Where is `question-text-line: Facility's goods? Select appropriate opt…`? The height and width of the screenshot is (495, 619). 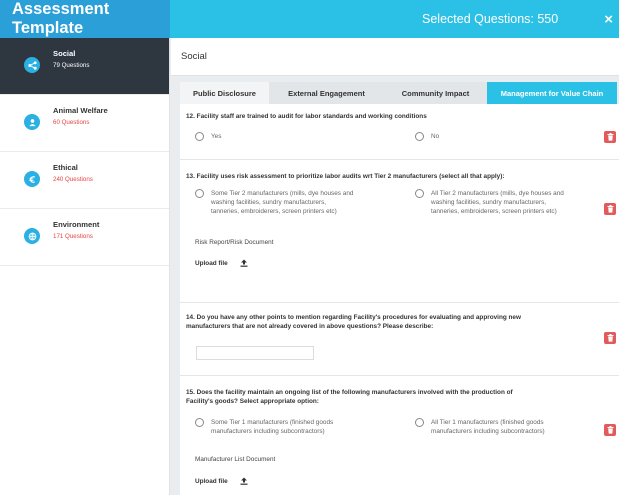
question-text-line: Facility's goods? Select appropriate opt… is located at coordinates (252, 401).